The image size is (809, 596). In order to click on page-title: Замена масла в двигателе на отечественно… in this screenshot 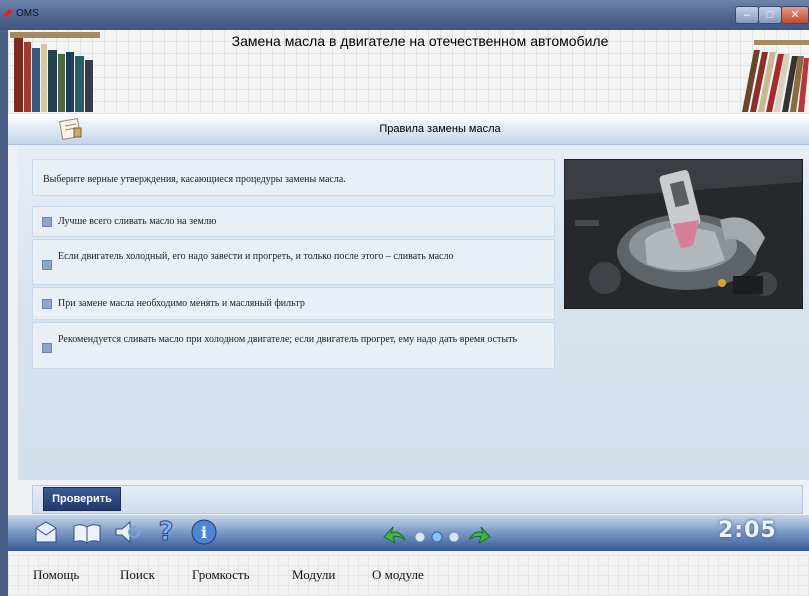, I will do `click(420, 41)`.